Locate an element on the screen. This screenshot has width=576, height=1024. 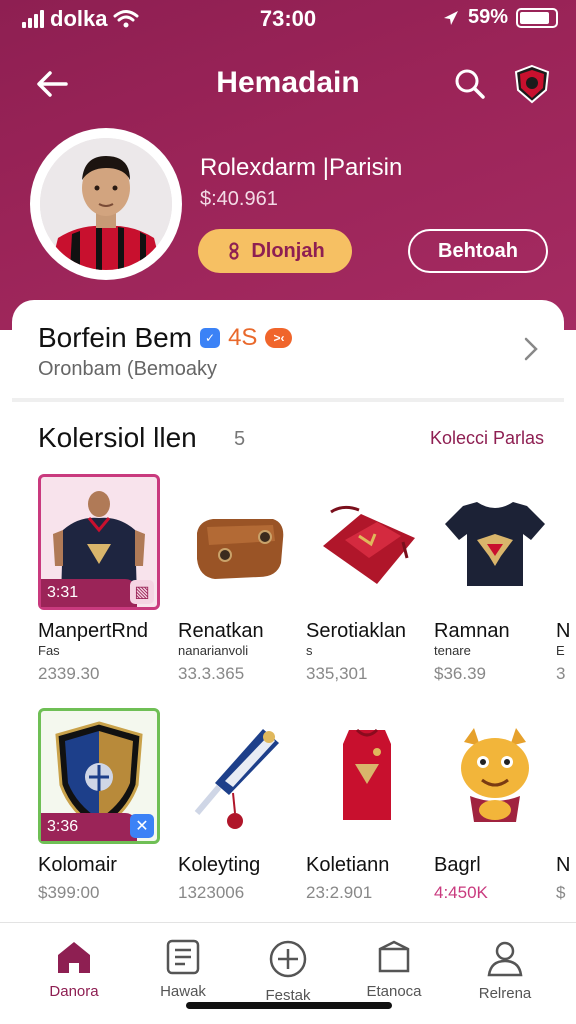
collection-item: Koleyting 1323006 is located at coordinates (239, 805).